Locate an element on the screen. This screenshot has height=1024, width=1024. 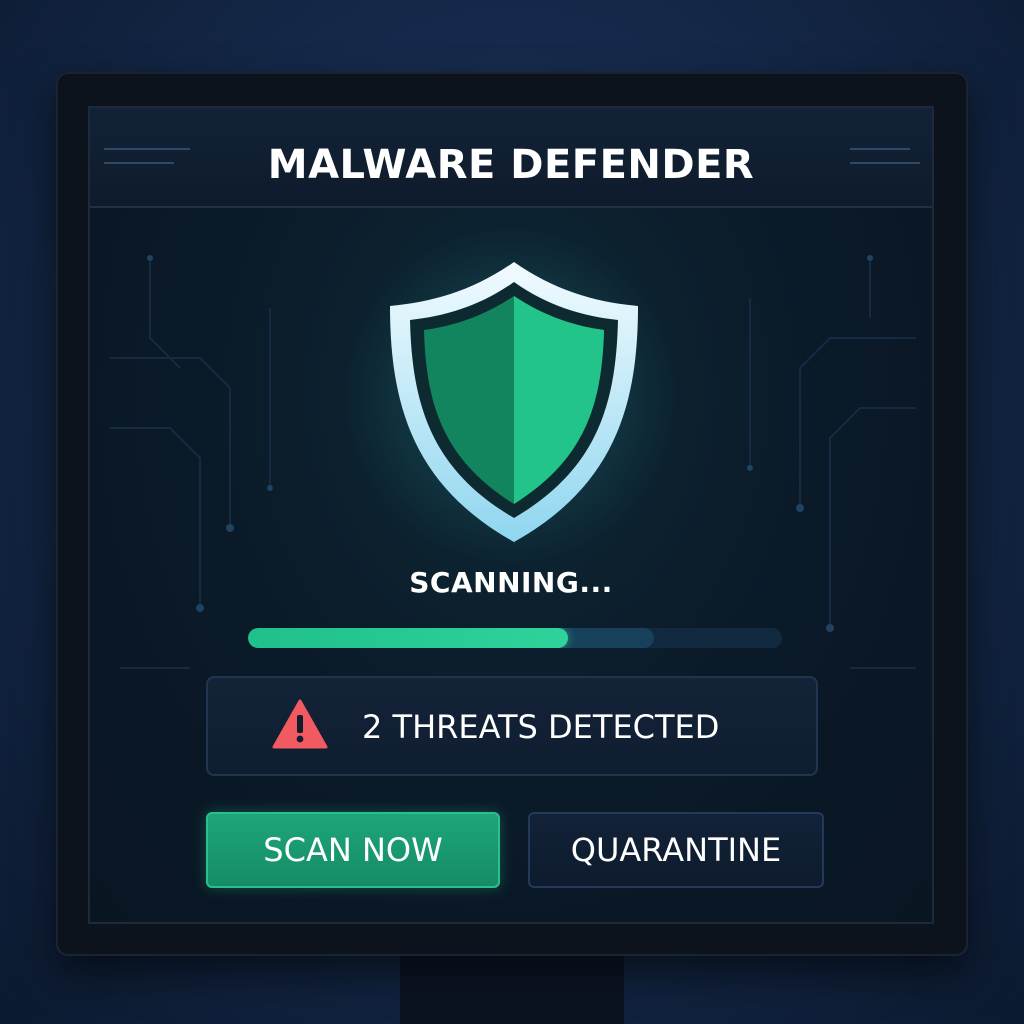
progress-fill is located at coordinates (408, 638).